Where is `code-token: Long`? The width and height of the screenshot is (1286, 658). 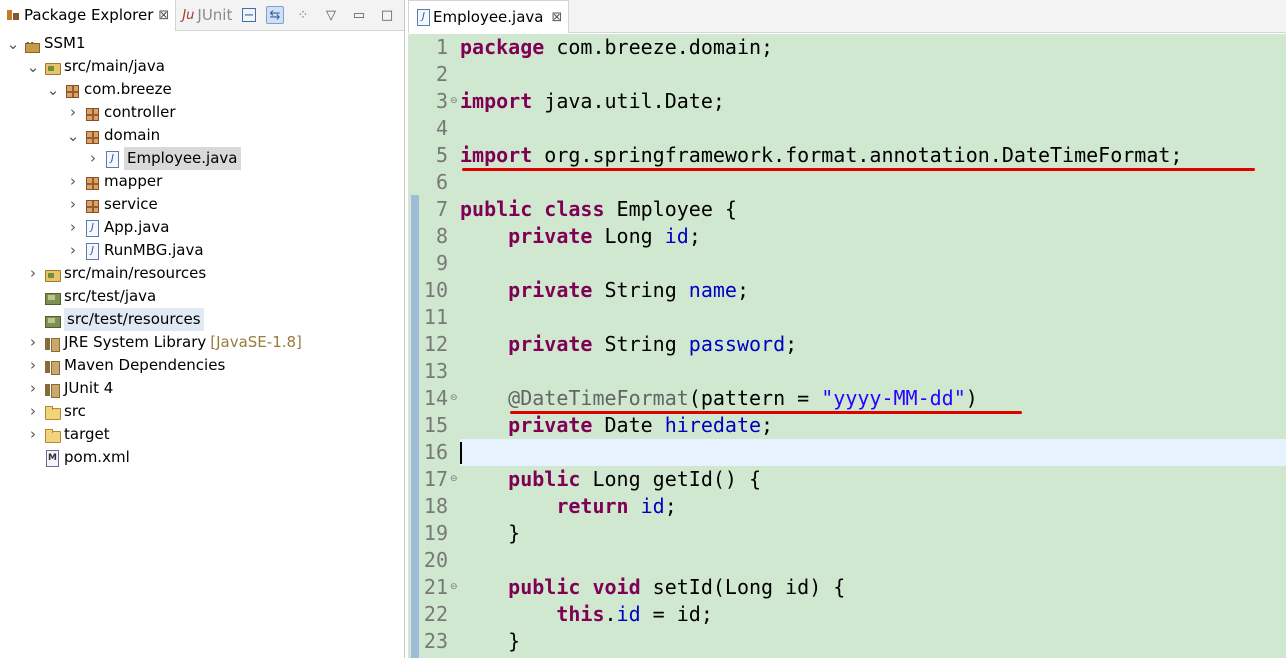 code-token: Long is located at coordinates (628, 236).